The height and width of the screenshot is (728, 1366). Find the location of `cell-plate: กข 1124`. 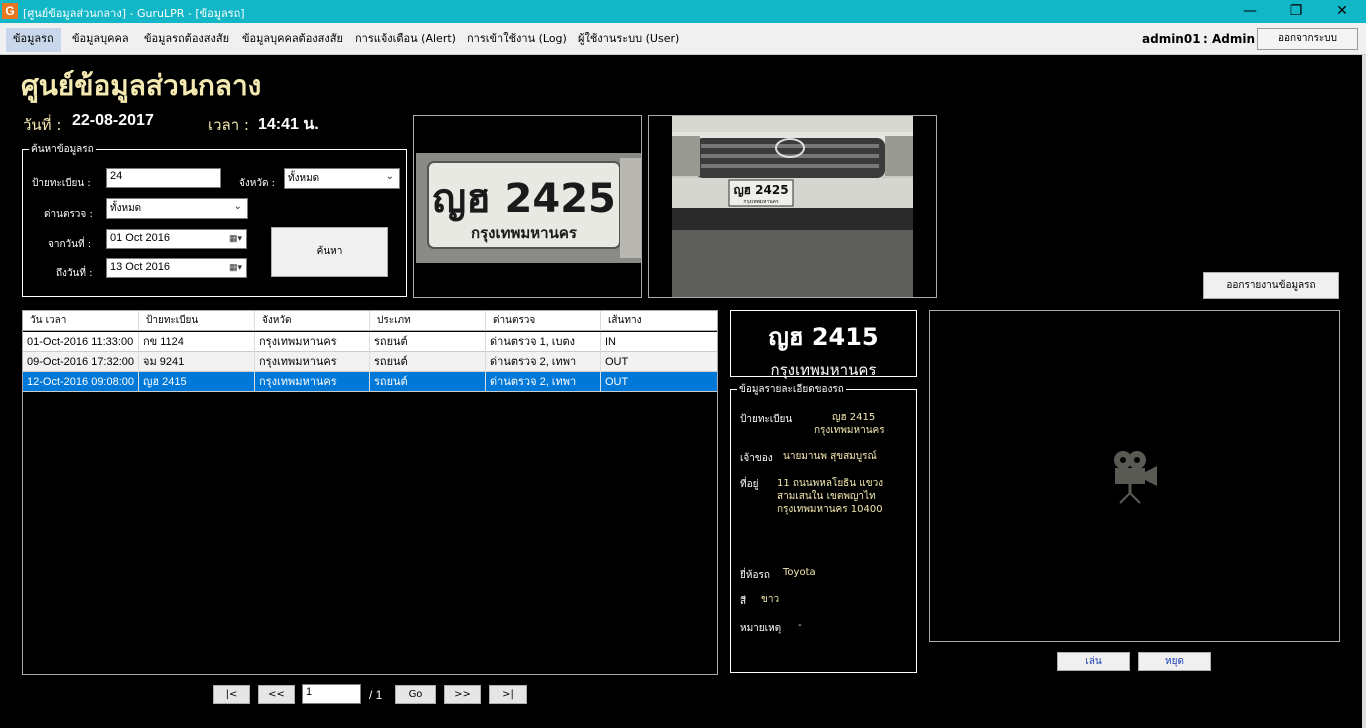

cell-plate: กข 1124 is located at coordinates (197, 342).